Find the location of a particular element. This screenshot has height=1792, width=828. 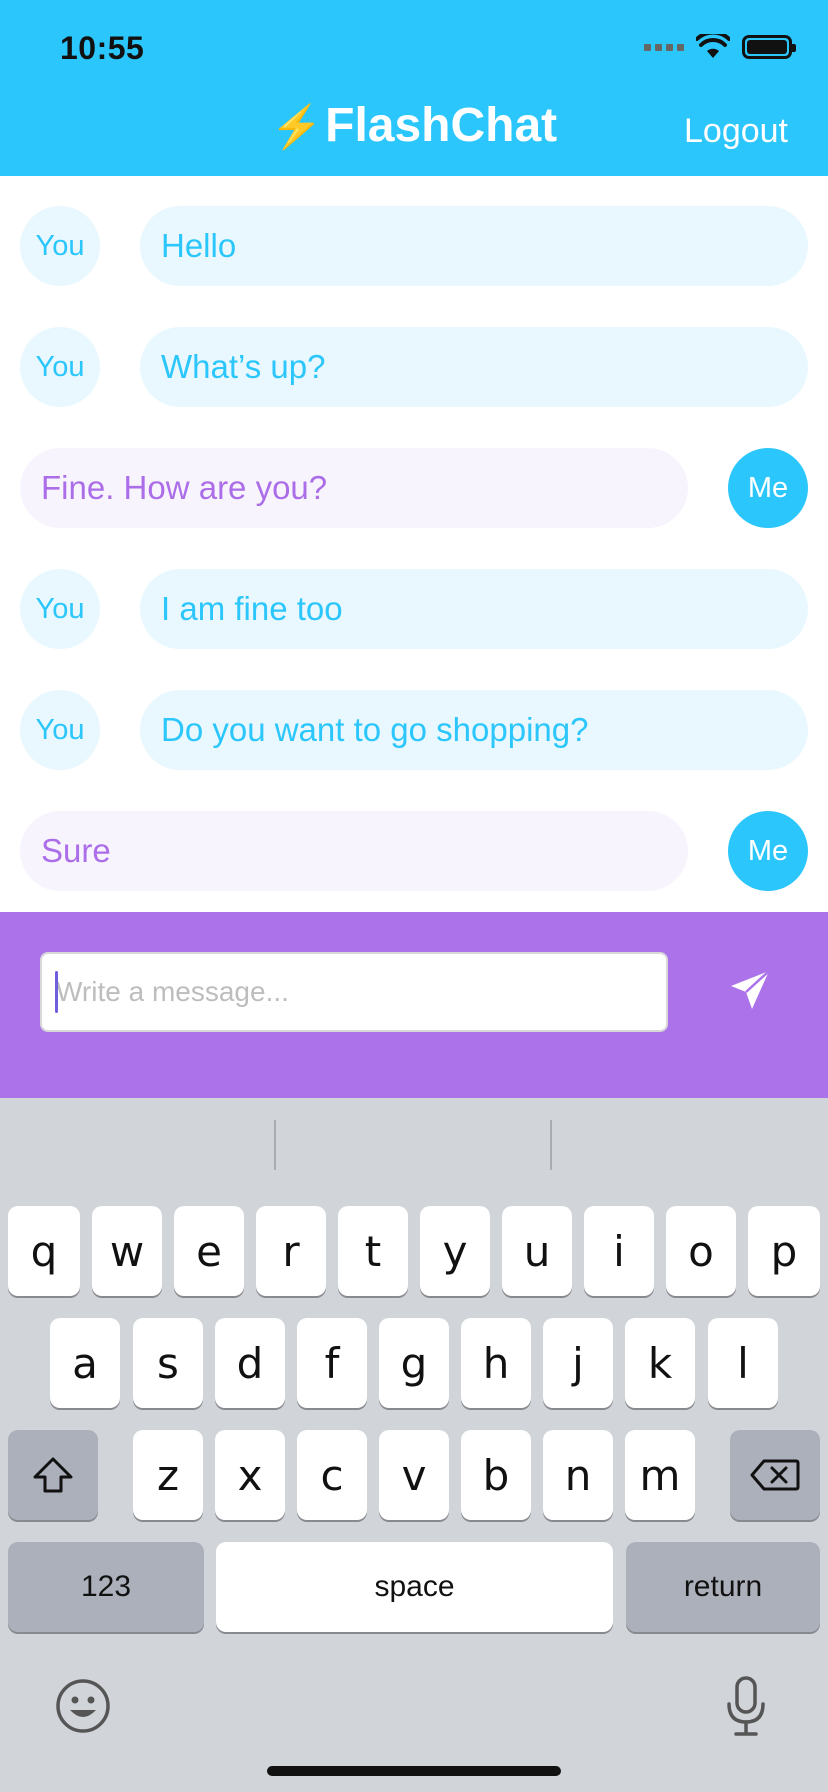

key-m: m is located at coordinates (660, 1475).